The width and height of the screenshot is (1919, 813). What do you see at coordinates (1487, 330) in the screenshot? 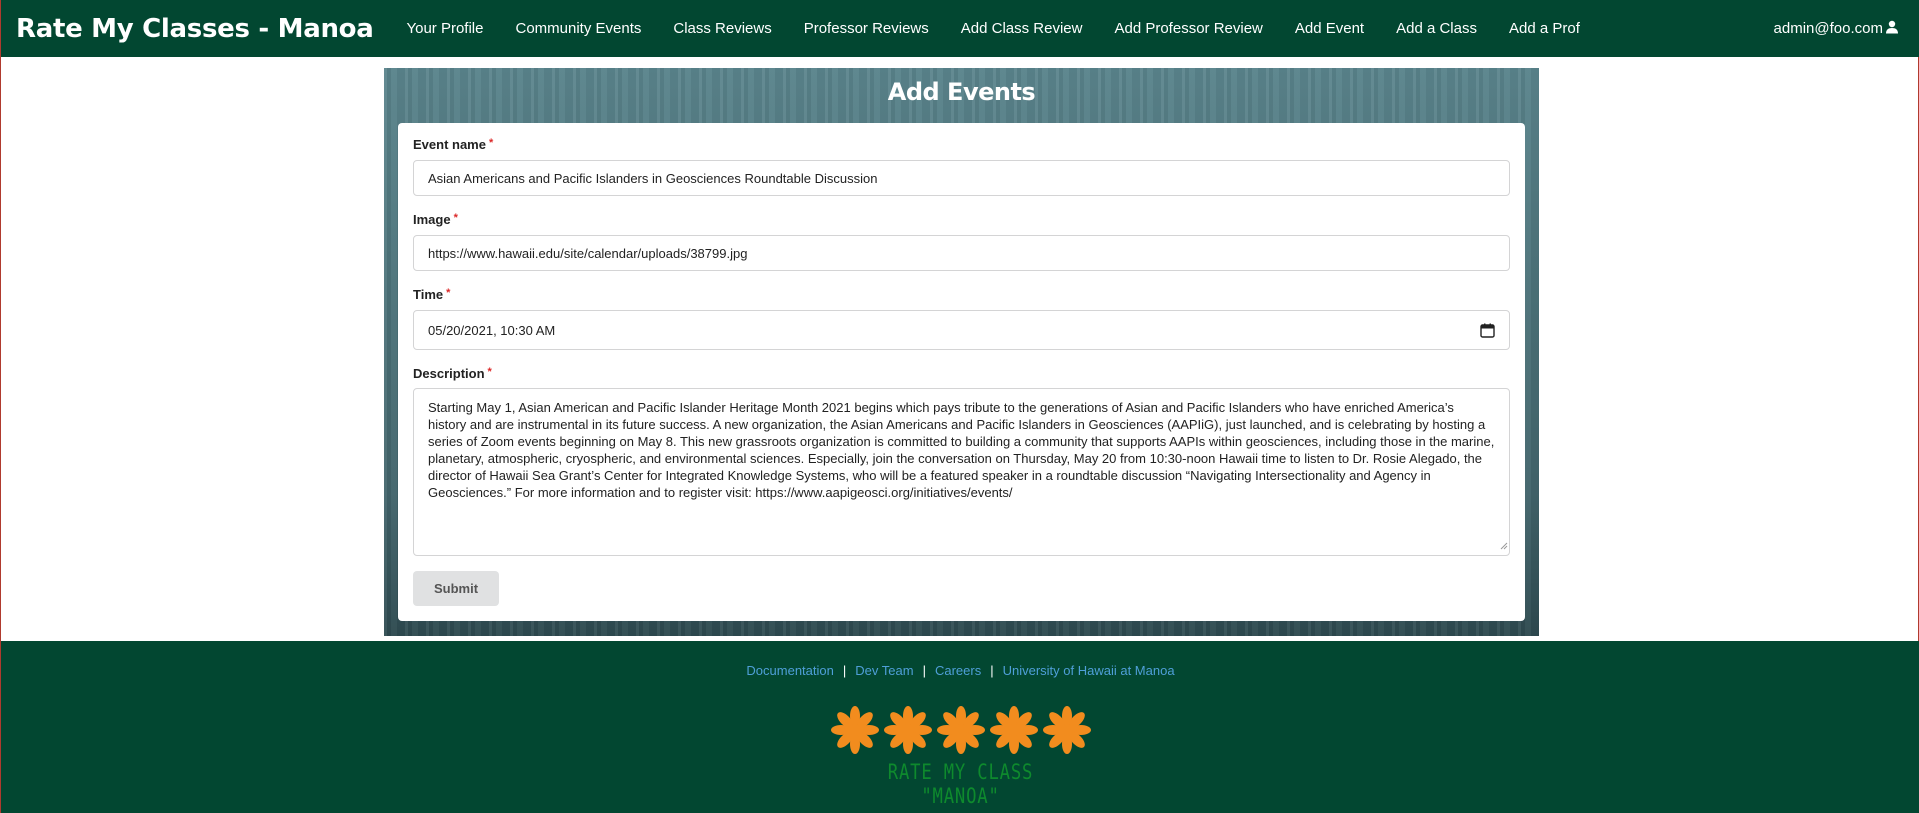
I see `calendar-icon` at bounding box center [1487, 330].